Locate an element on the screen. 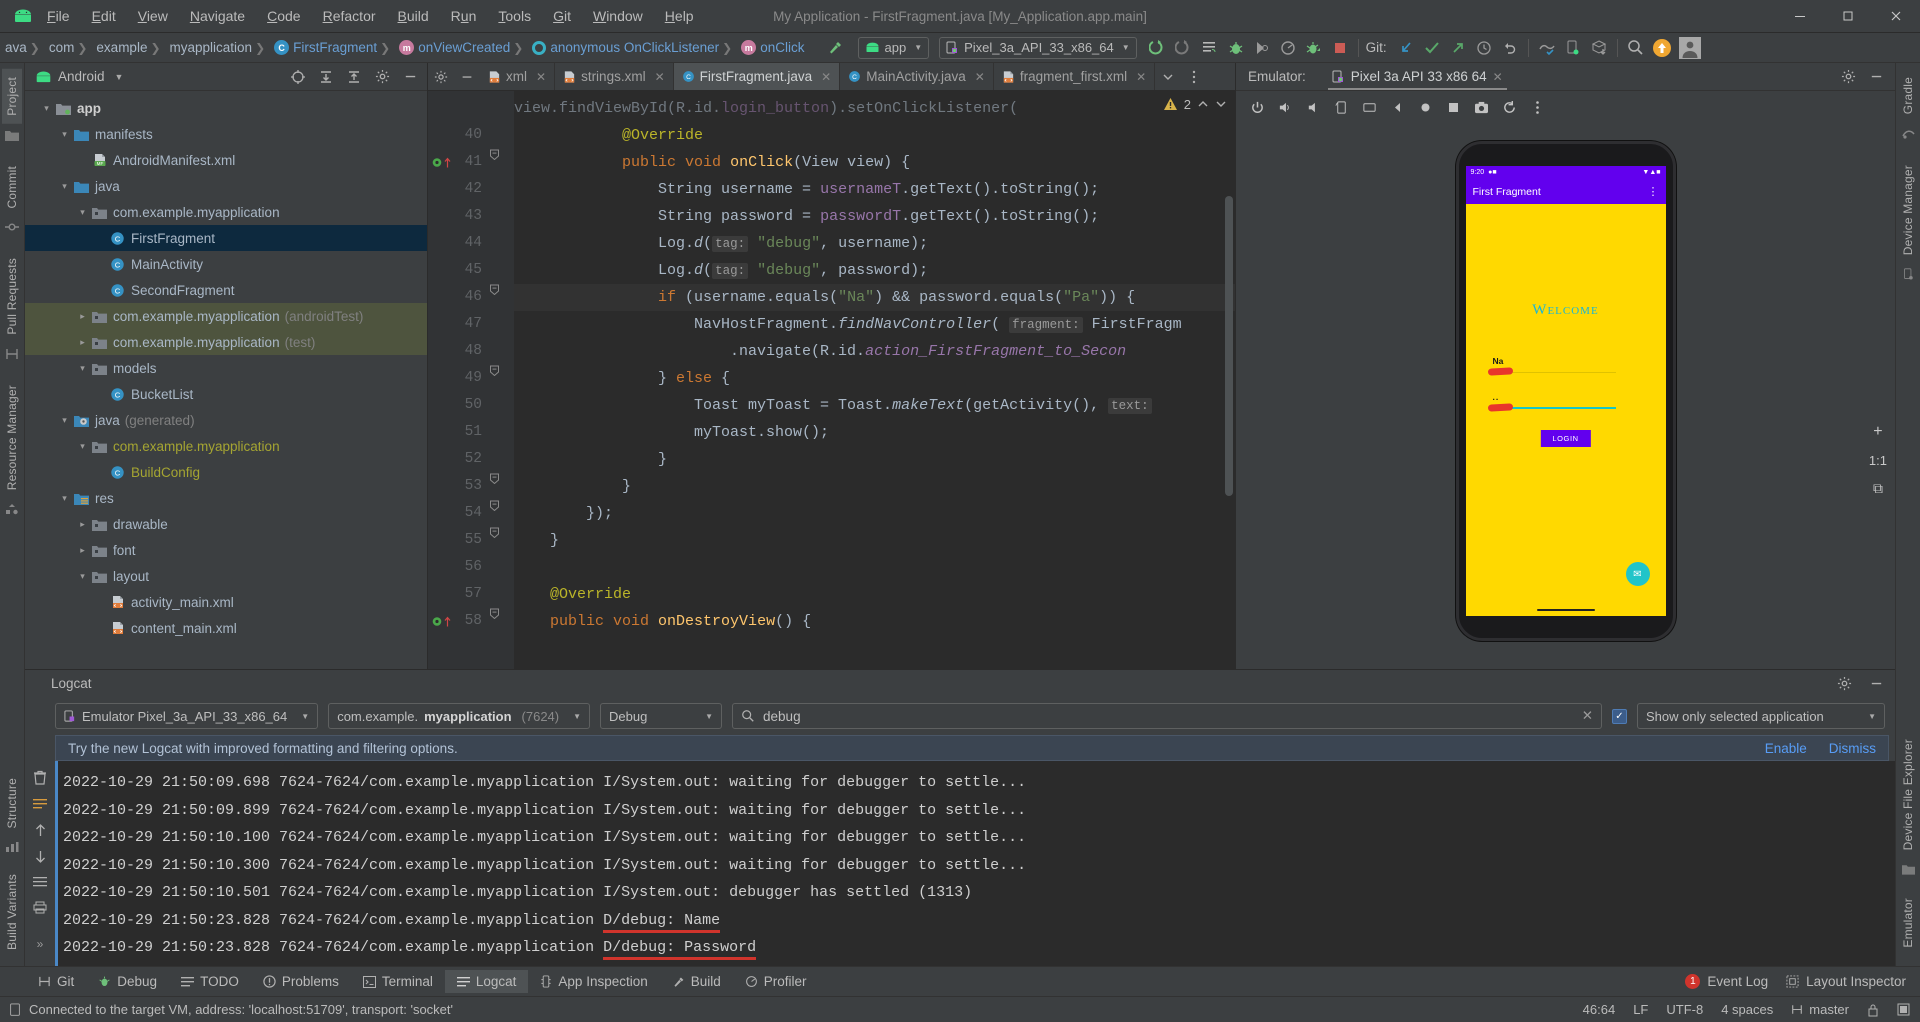  maximize-button is located at coordinates (1848, 16).